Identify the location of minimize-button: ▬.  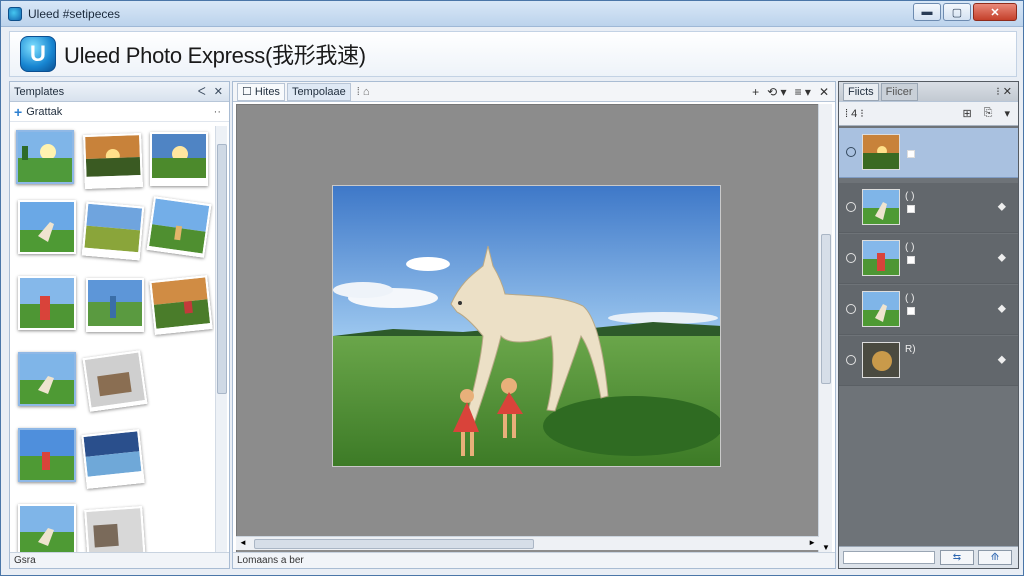
(927, 12).